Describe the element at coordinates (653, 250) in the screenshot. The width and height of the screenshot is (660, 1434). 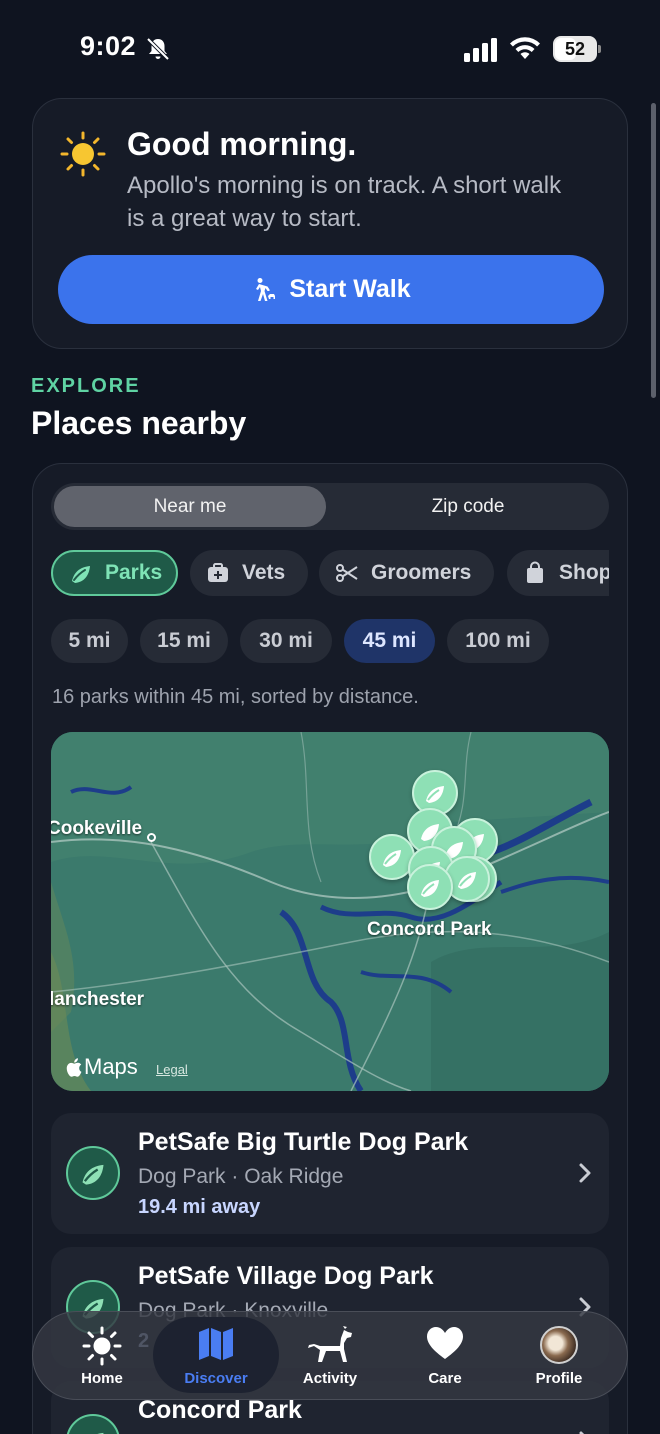
I see `scroll-indicator` at that location.